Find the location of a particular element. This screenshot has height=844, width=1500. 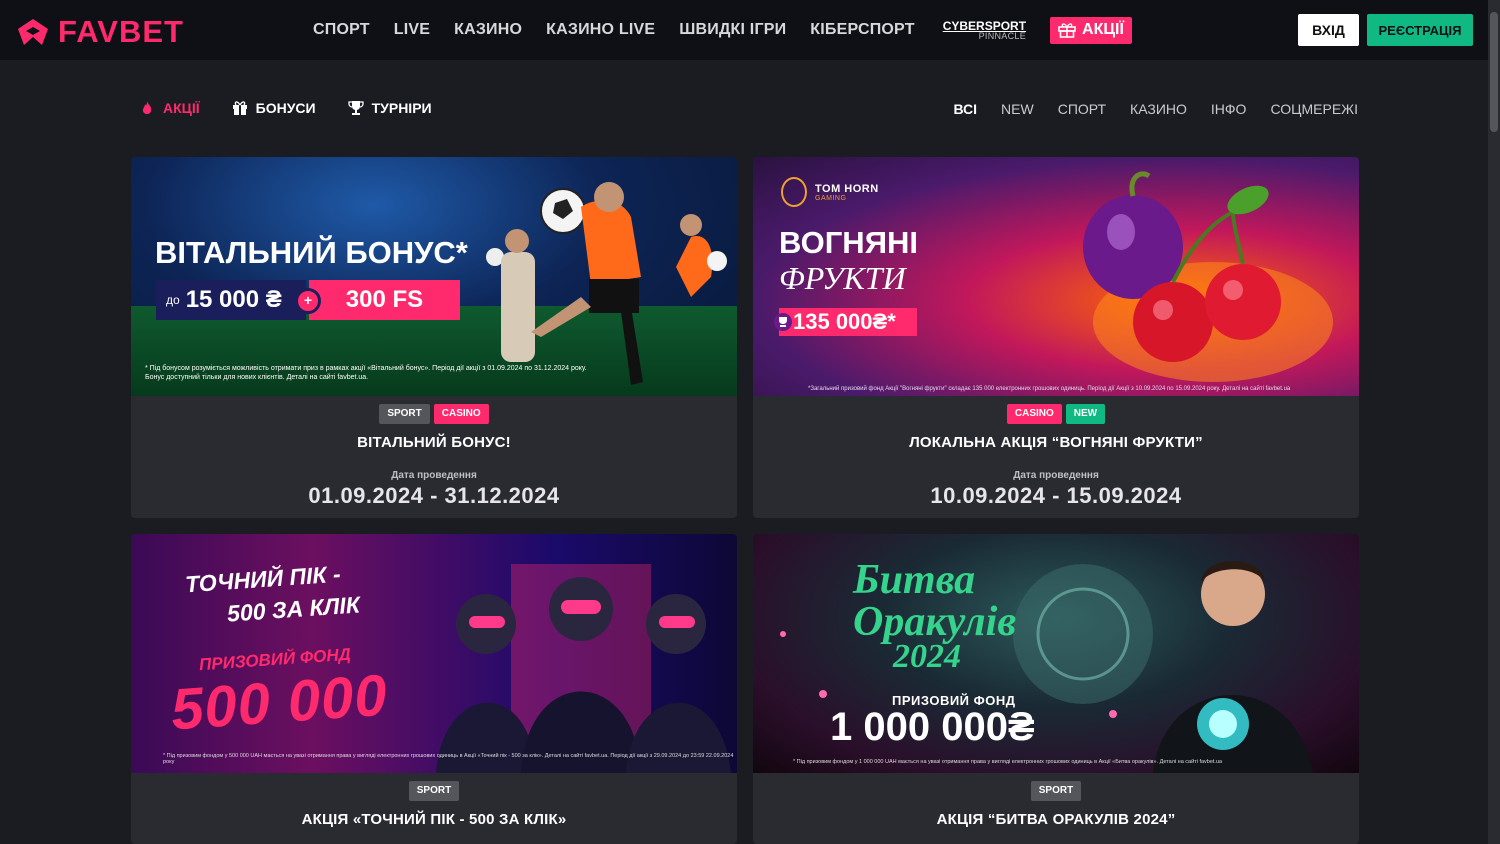

date-range: 01.09.2024 - 31.12.2024 is located at coordinates (434, 495).